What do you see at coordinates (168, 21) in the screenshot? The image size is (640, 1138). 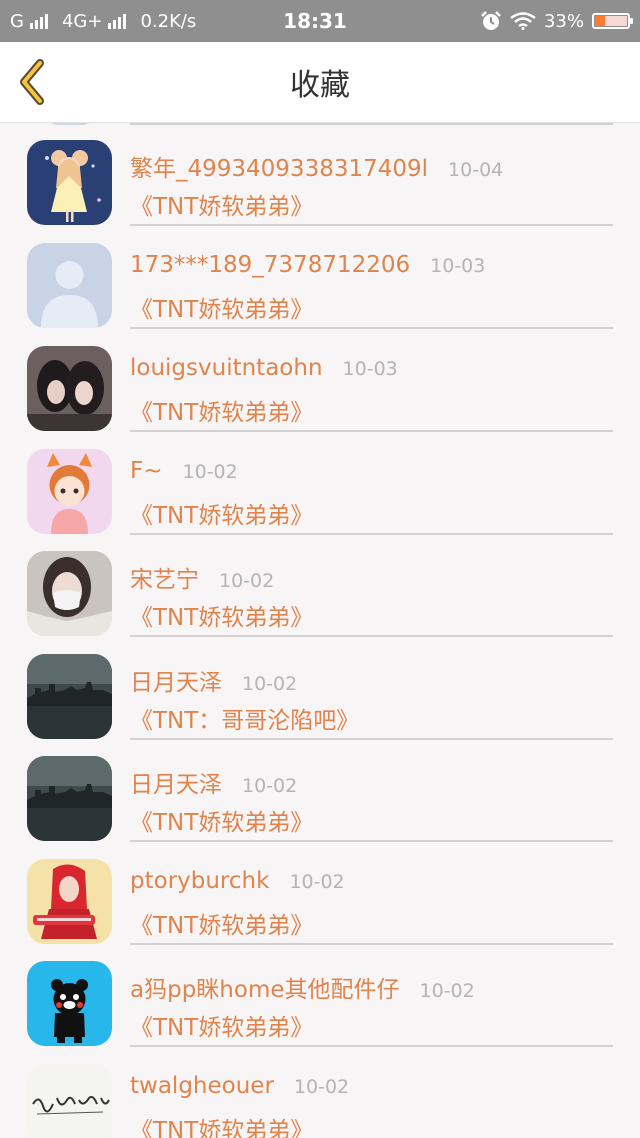 I see `network-speed: 0.2K/s` at bounding box center [168, 21].